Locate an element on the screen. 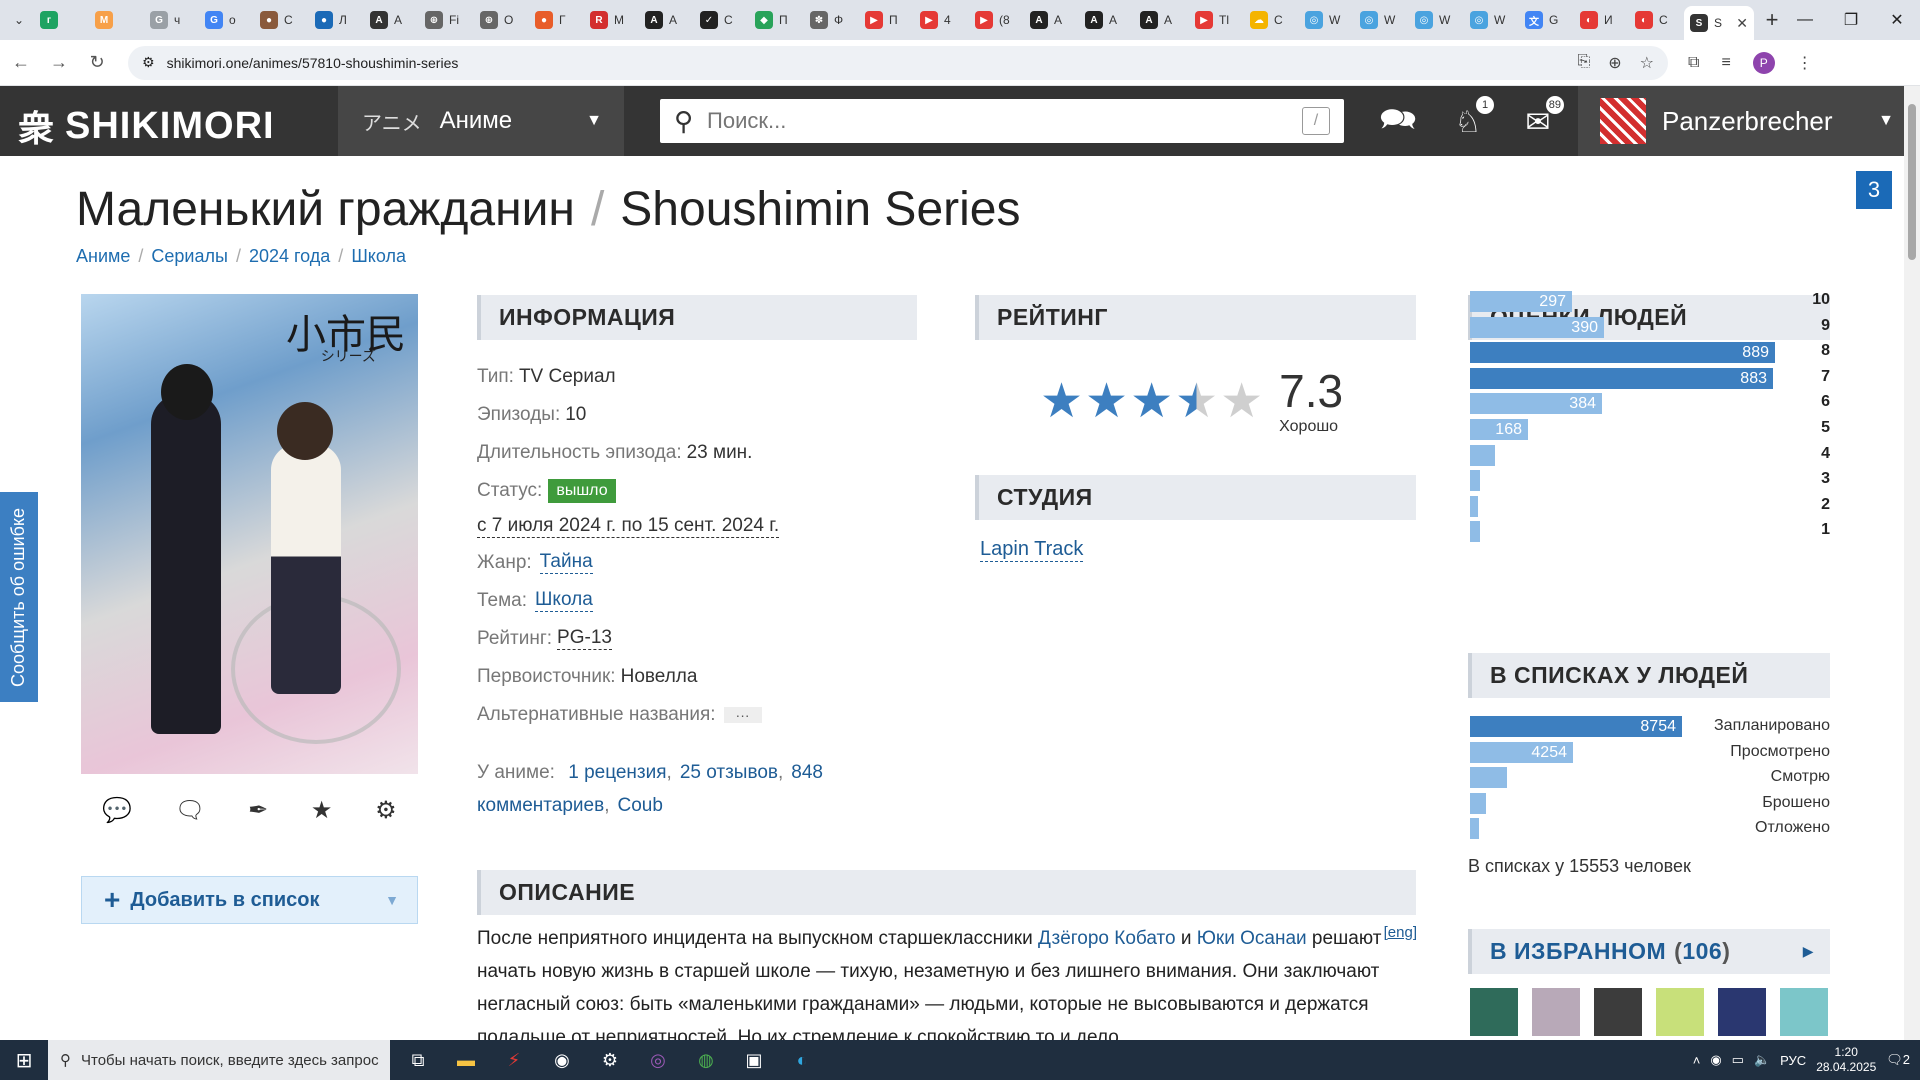  corner-counter: 3 is located at coordinates (1874, 190).